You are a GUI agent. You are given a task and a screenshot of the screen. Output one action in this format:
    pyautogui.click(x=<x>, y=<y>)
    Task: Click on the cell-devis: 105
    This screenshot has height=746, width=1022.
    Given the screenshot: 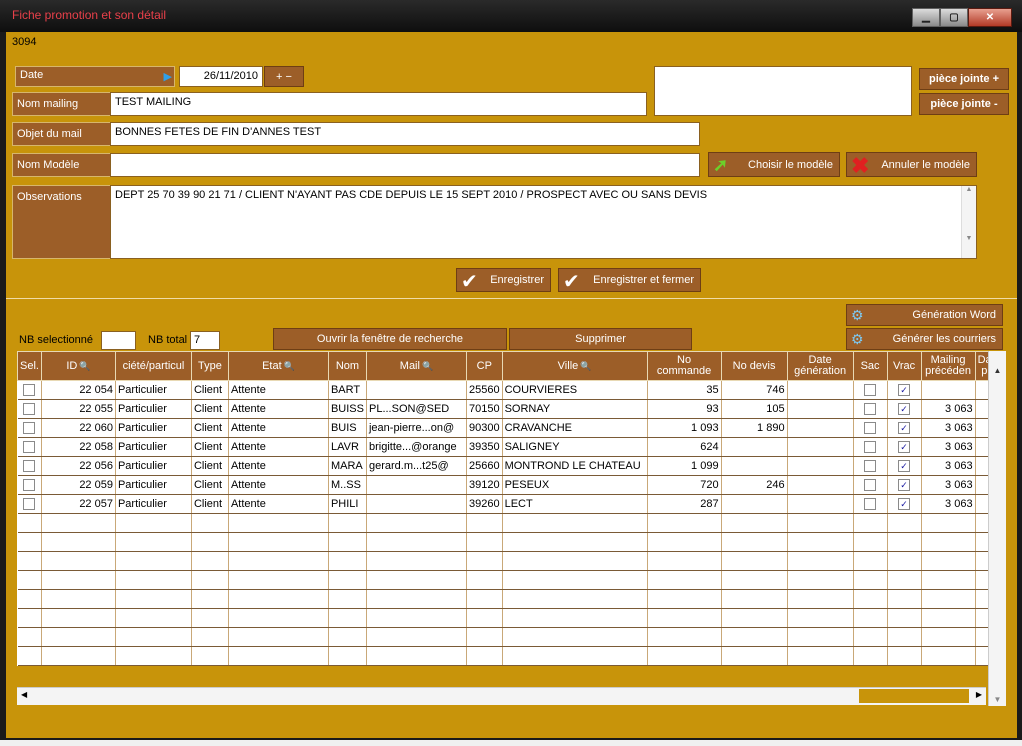 What is the action you would take?
    pyautogui.click(x=754, y=409)
    